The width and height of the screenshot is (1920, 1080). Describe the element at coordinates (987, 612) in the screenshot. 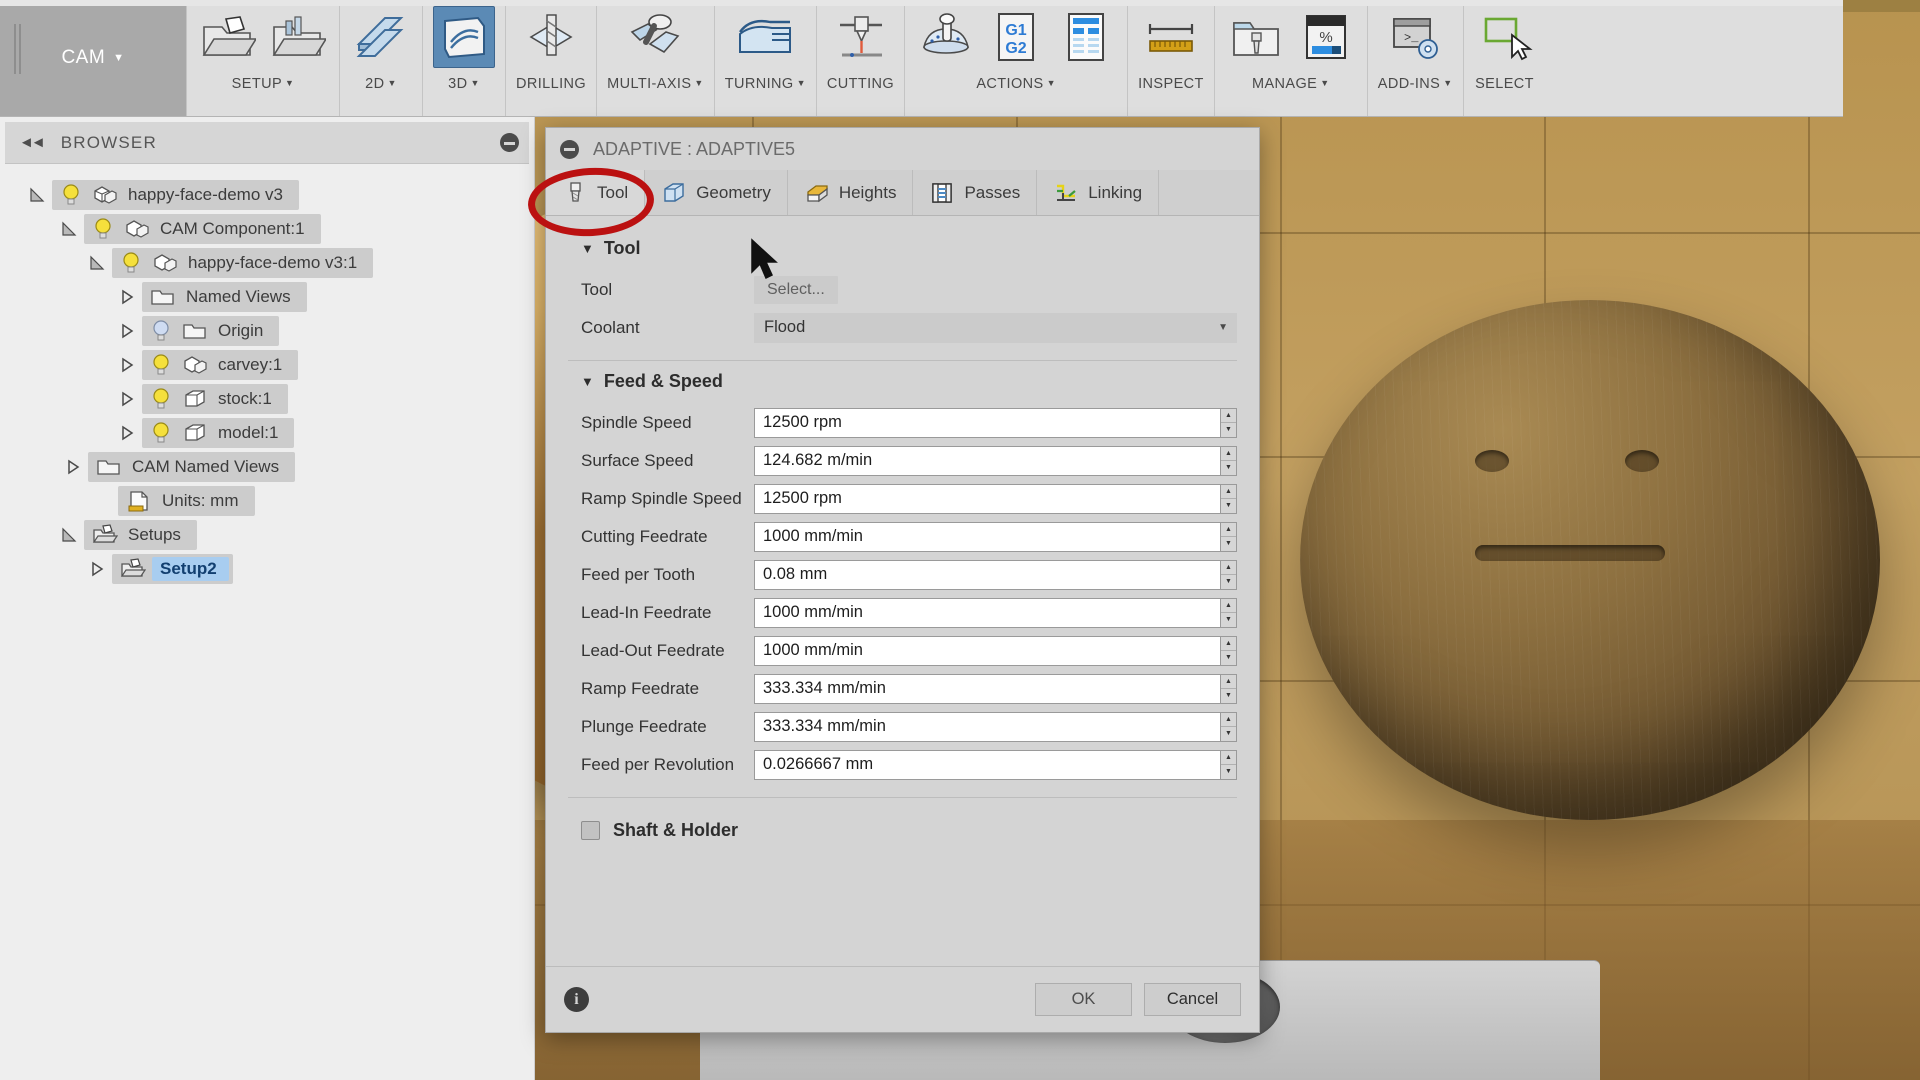

I see `lead-in-feedrate-input` at that location.